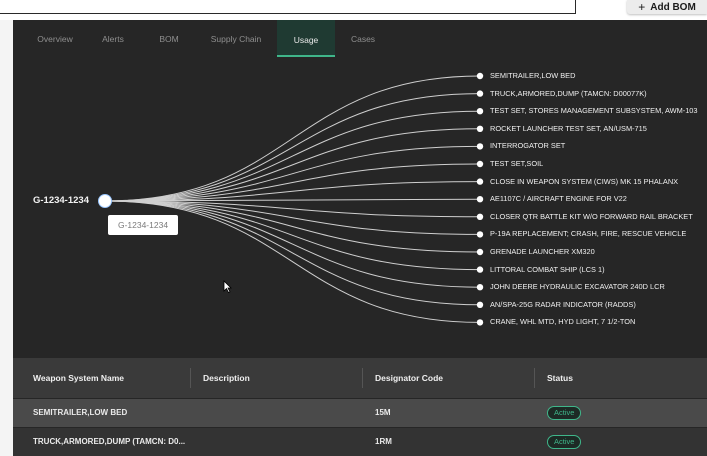 This screenshot has height=456, width=707. Describe the element at coordinates (288, 7) in the screenshot. I see `search-field` at that location.